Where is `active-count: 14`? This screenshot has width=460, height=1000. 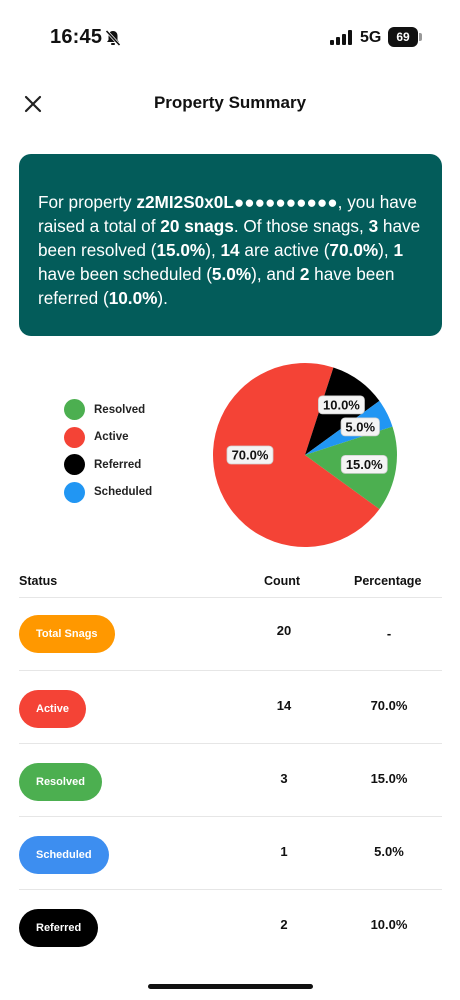
active-count: 14 is located at coordinates (230, 250).